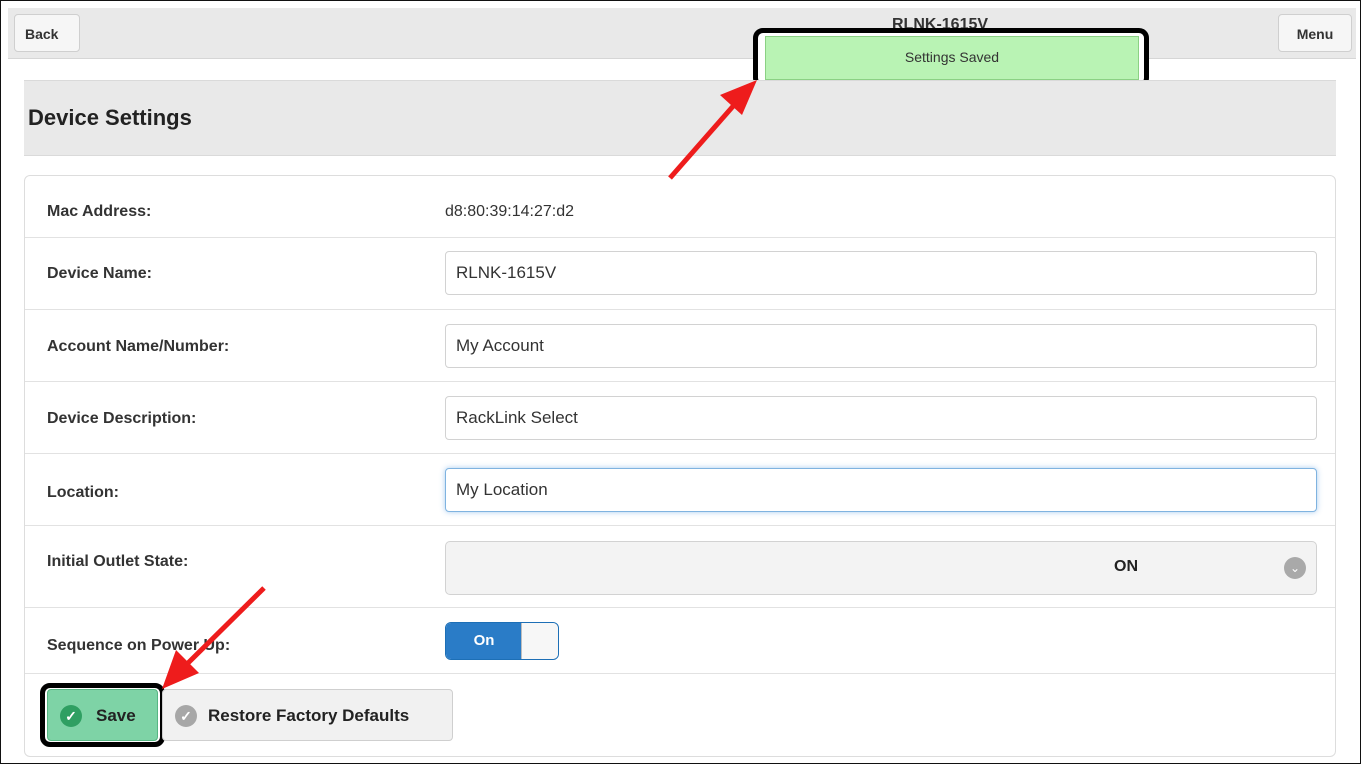 The image size is (1363, 766). Describe the element at coordinates (680, 640) in the screenshot. I see `row-sequence: Sequence on Power Up: On` at that location.